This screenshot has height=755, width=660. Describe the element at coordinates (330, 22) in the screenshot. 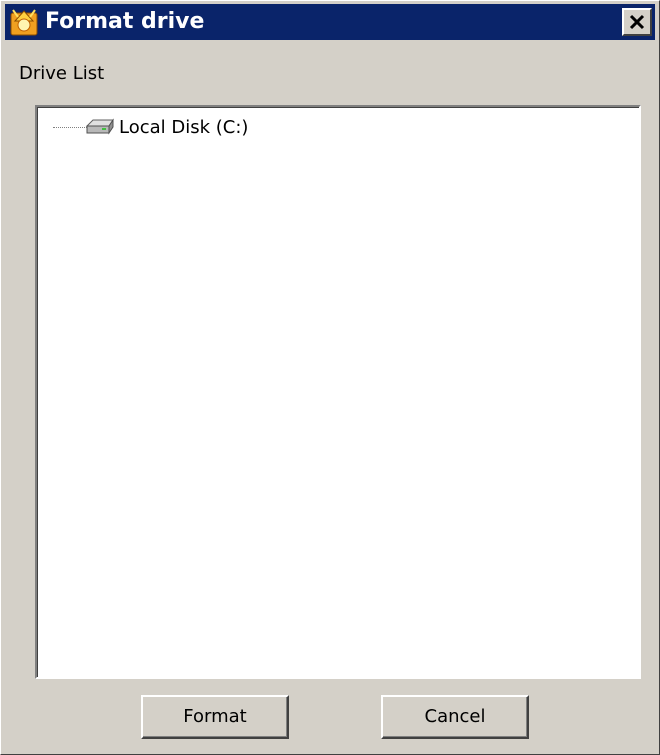

I see `title-bar: Format drive` at that location.